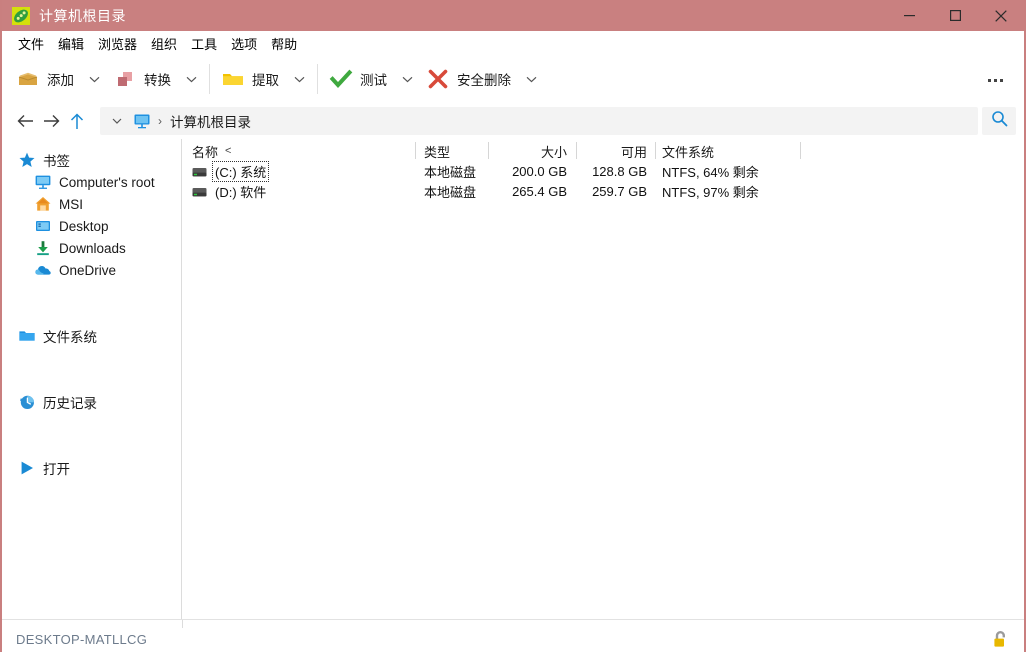 The height and width of the screenshot is (652, 1026). What do you see at coordinates (56, 469) in the screenshot?
I see `sidebar-item-label: 打开` at bounding box center [56, 469].